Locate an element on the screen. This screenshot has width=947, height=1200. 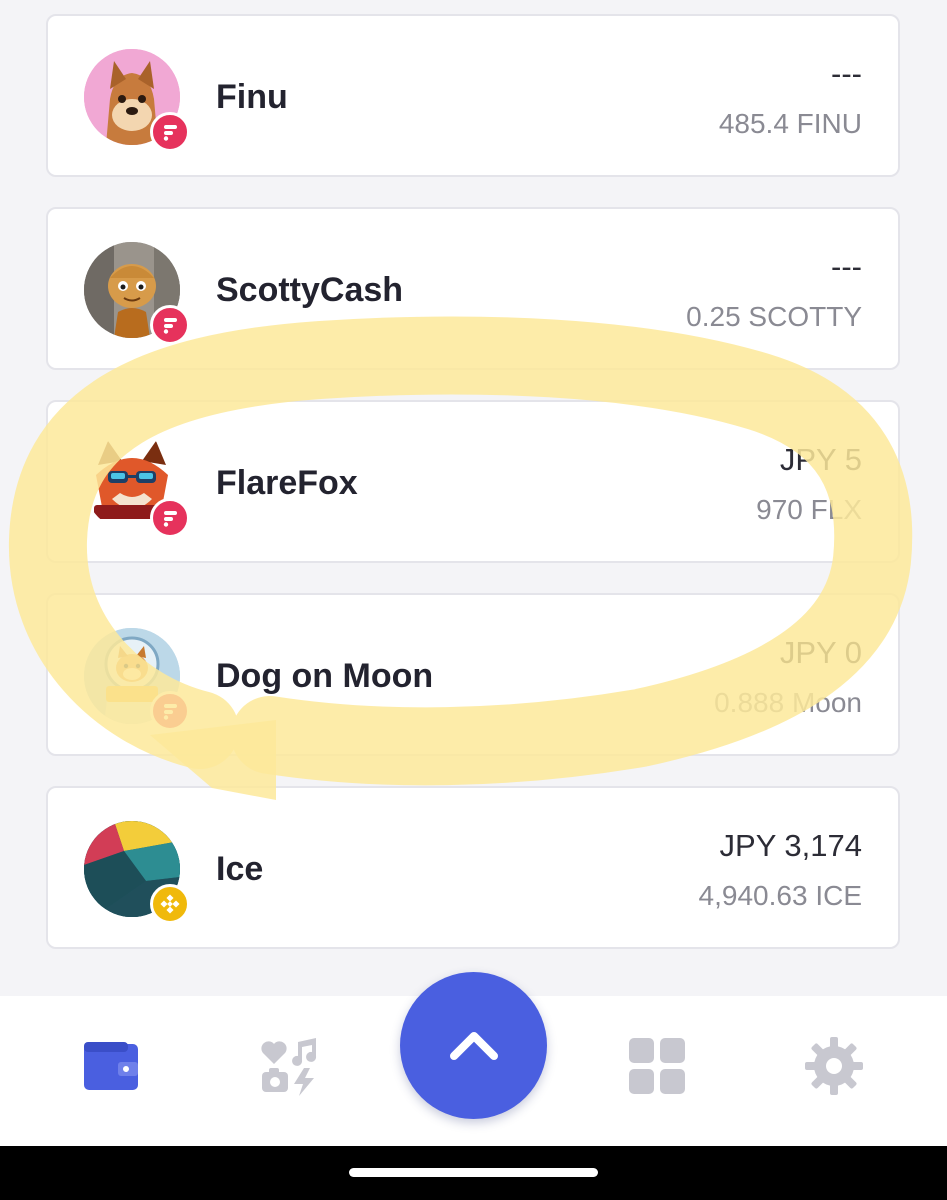
token-name: Ice is located at coordinates (240, 869).